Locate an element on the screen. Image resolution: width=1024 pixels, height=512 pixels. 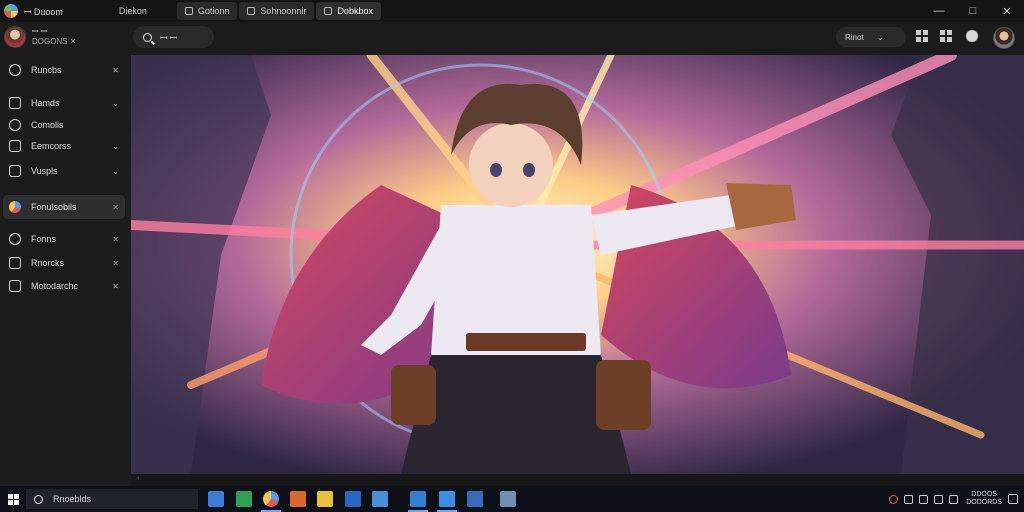
profile-name: ꟷ ꟷ is located at coordinates (40, 31).